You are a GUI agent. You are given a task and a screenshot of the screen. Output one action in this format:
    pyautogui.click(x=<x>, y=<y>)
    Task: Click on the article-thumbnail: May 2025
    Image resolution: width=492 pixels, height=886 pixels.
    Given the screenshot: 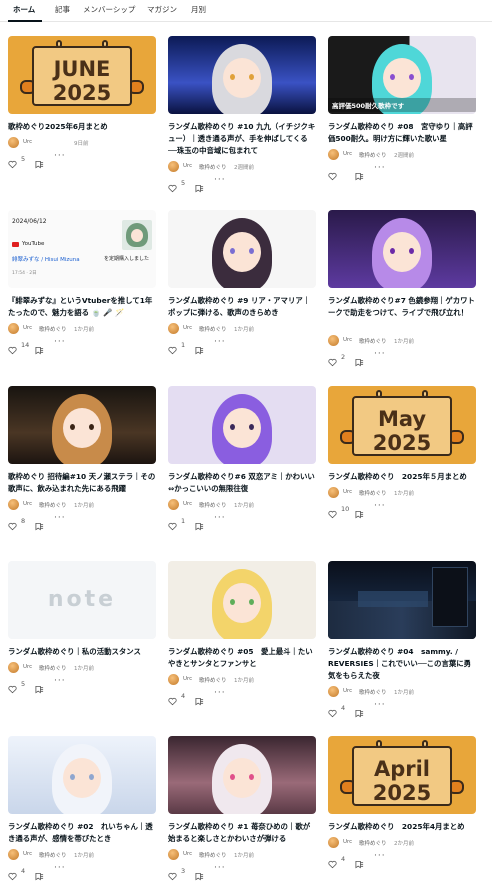 What is the action you would take?
    pyautogui.click(x=402, y=425)
    